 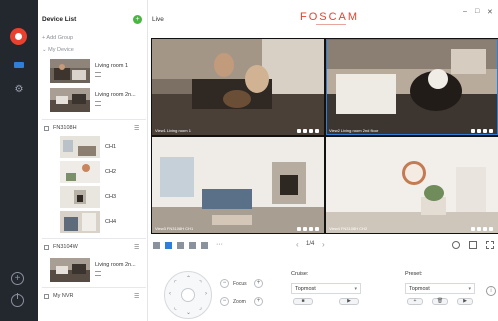 What do you see at coordinates (490, 245) in the screenshot?
I see `fullscreen-icon` at bounding box center [490, 245].